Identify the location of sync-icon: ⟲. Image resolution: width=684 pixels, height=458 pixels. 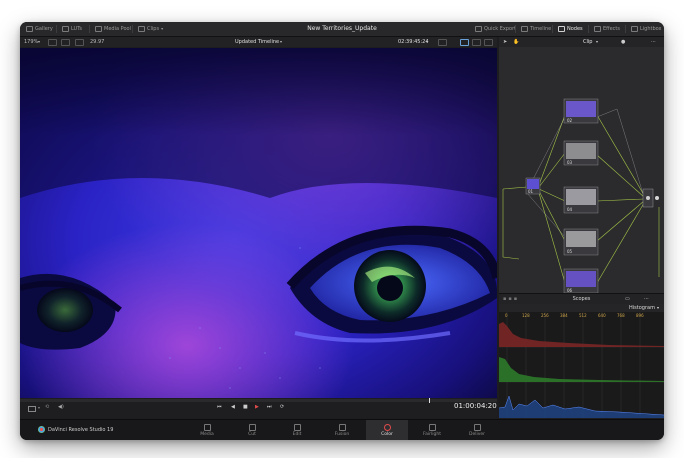
(47, 407).